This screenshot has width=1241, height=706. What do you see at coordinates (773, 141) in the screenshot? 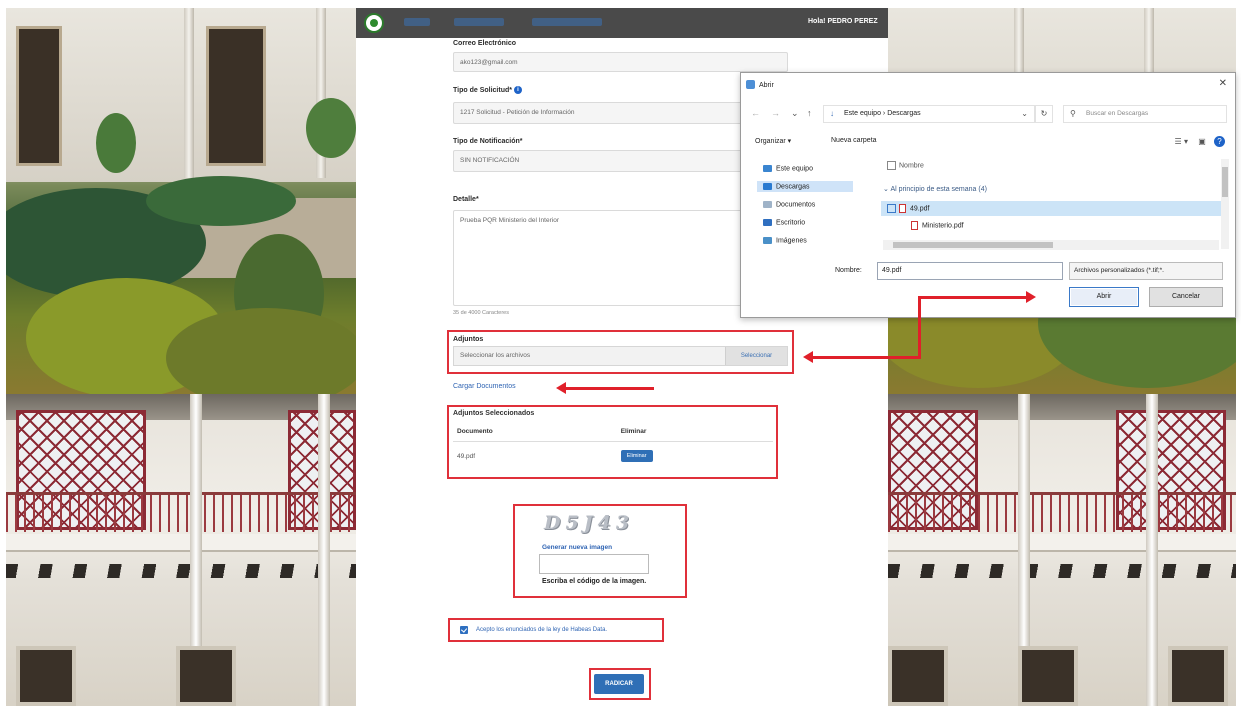
I see `organize-menu: Organizar ▾` at bounding box center [773, 141].